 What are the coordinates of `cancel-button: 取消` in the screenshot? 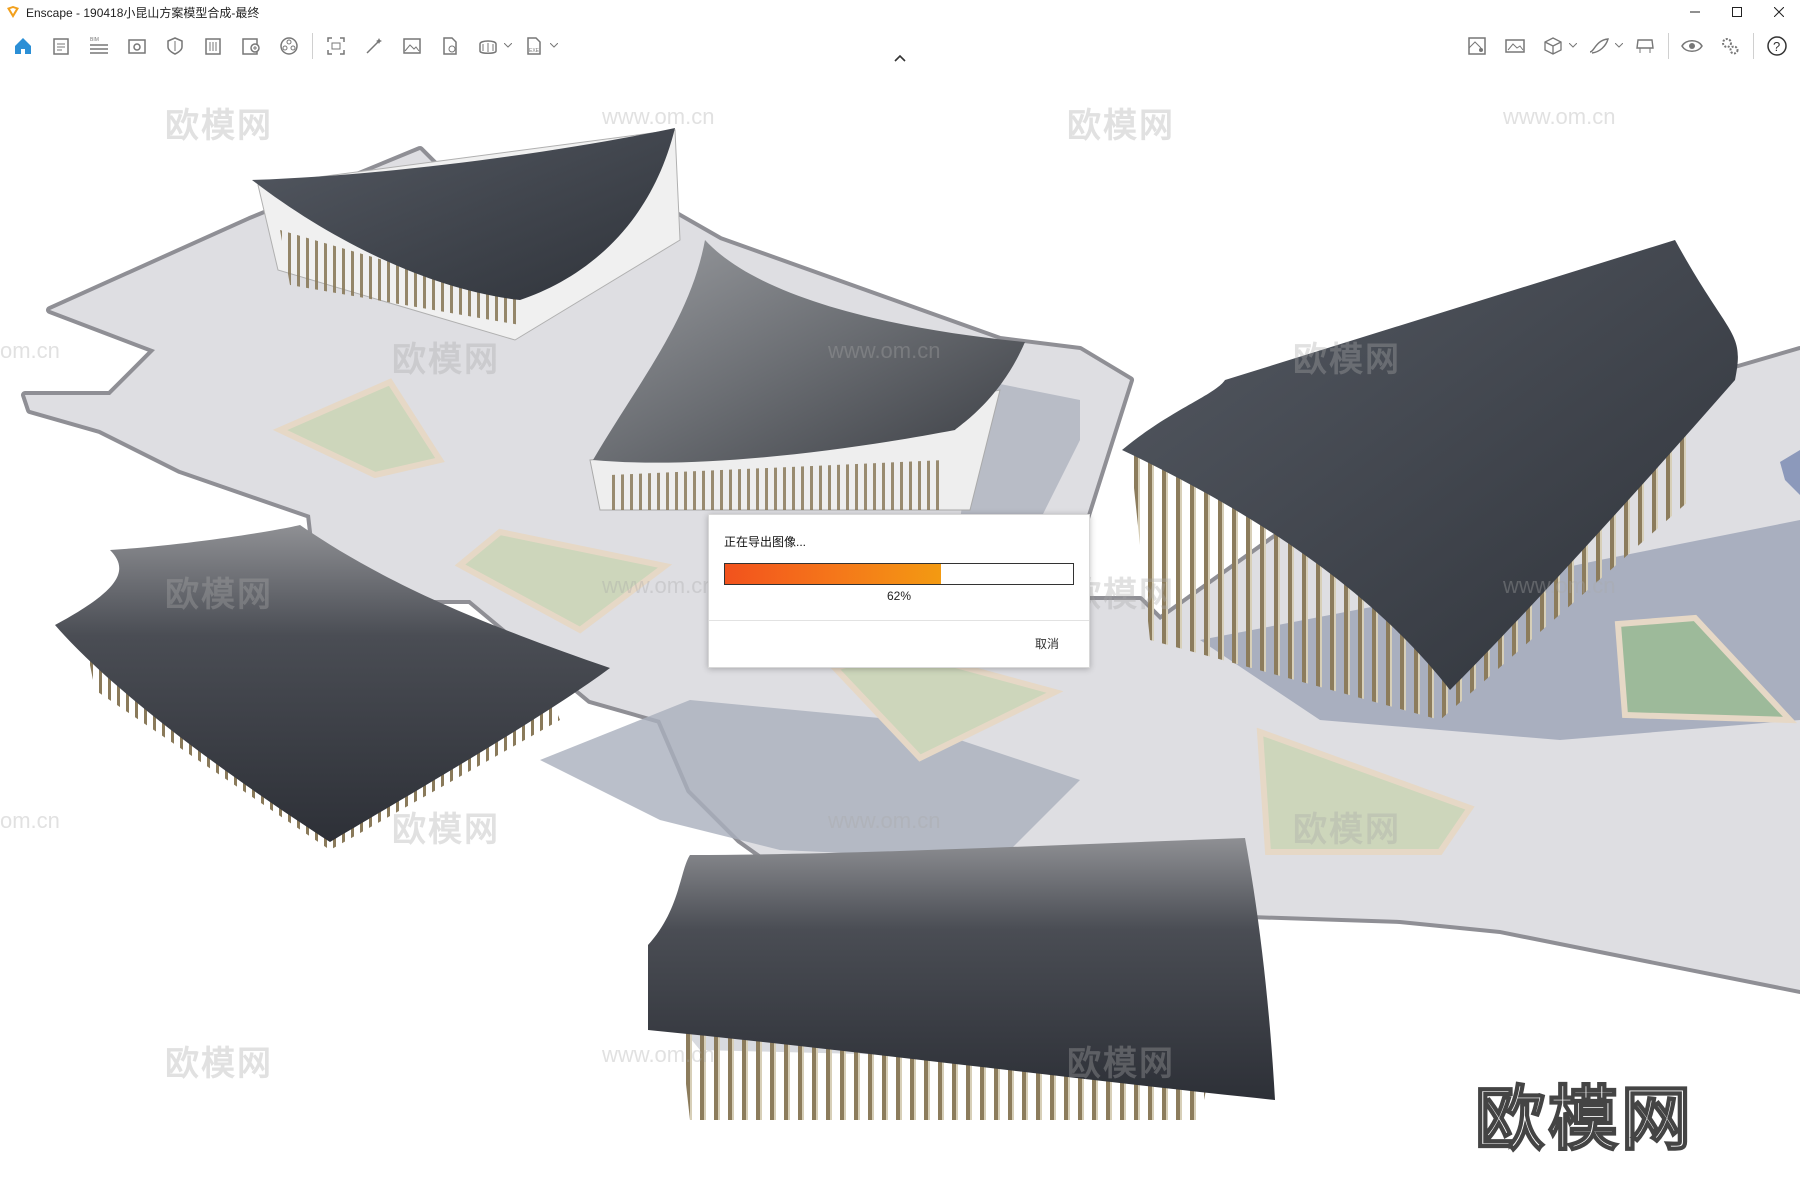 It's located at (1047, 643).